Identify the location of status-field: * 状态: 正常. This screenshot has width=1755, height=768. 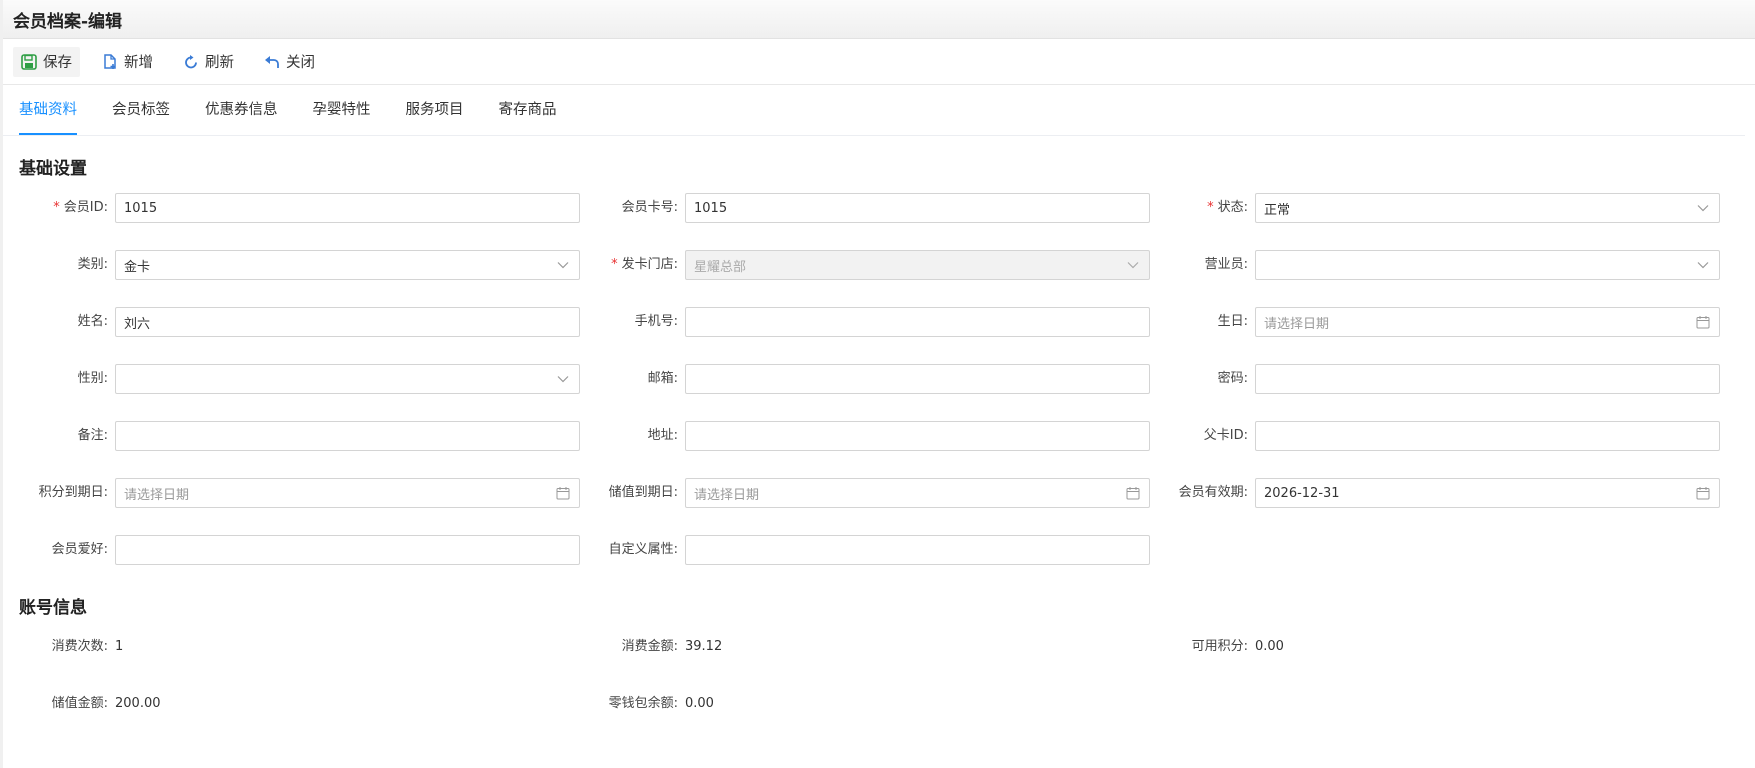
(1463, 208).